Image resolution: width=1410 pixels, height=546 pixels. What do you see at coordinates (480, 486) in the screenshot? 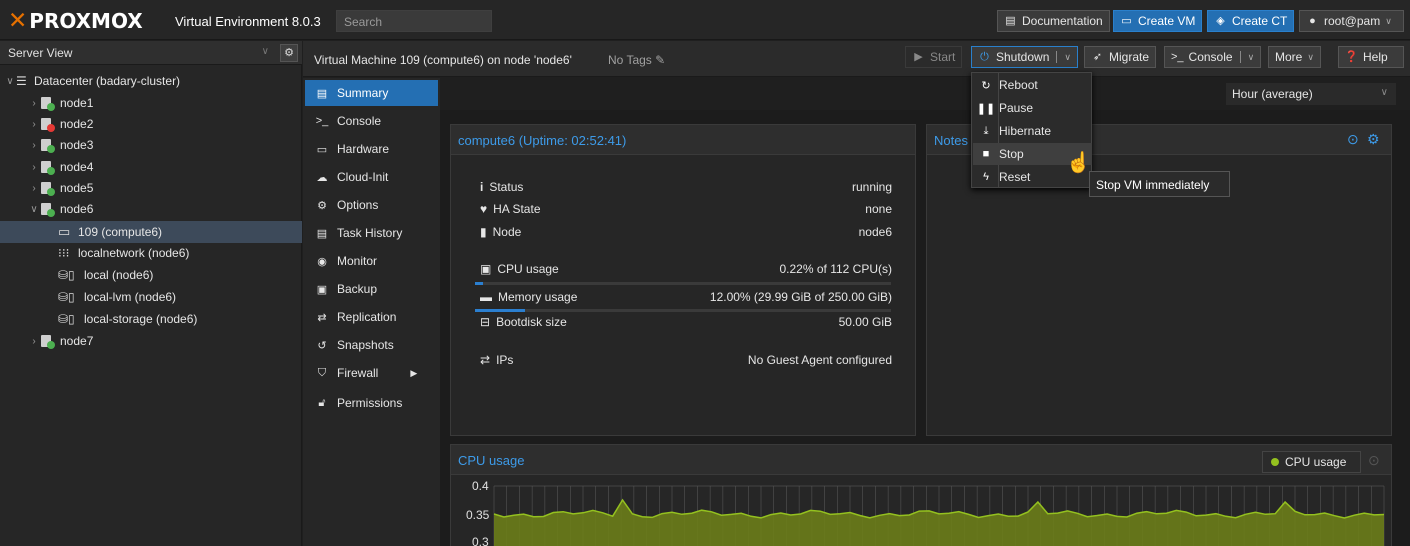
I see `y-tick-label: 0.4` at bounding box center [480, 486].